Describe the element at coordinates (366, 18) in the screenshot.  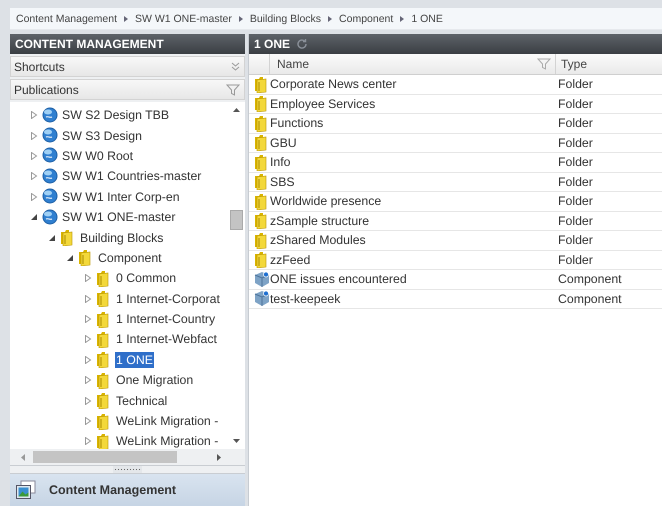
I see `breadcrumb-link: Component` at that location.